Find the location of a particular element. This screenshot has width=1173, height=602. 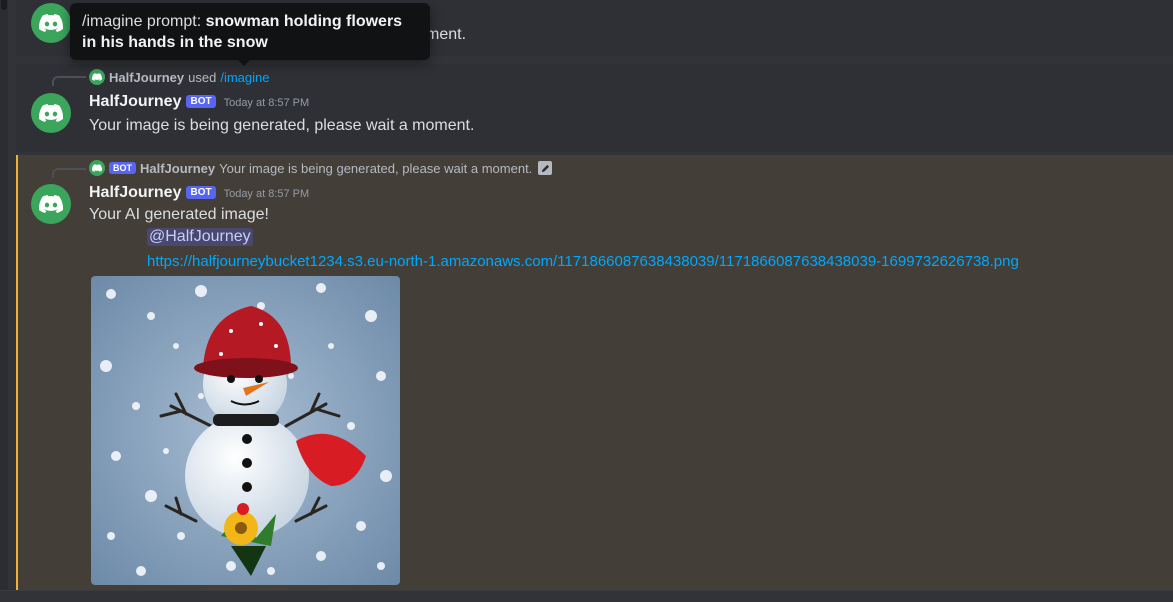

bottom-divider is located at coordinates (586, 596).